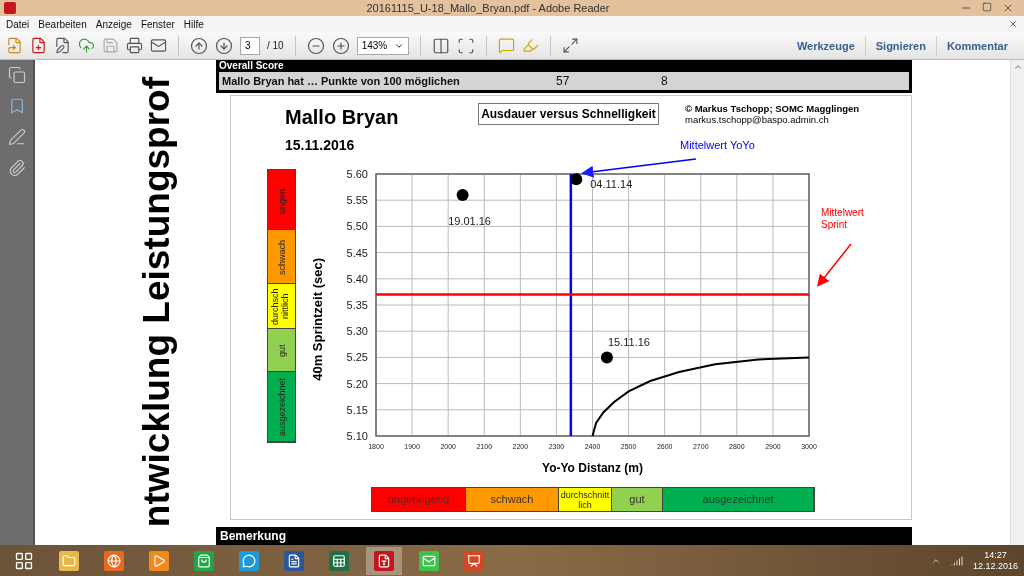 This screenshot has width=1024, height=576. I want to click on restore-icon, so click(987, 7).